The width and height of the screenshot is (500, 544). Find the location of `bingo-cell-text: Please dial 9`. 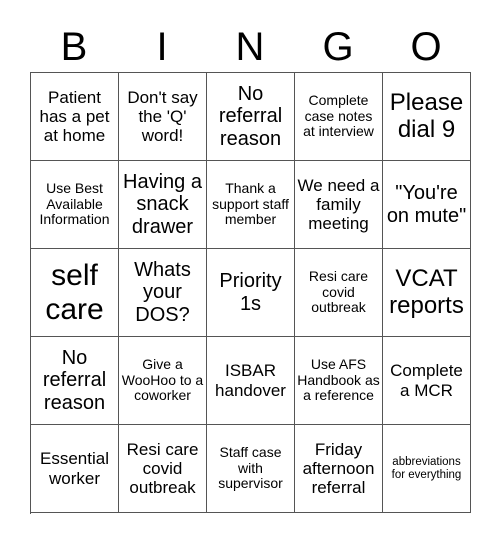

bingo-cell-text: Please dial 9 is located at coordinates (426, 115).